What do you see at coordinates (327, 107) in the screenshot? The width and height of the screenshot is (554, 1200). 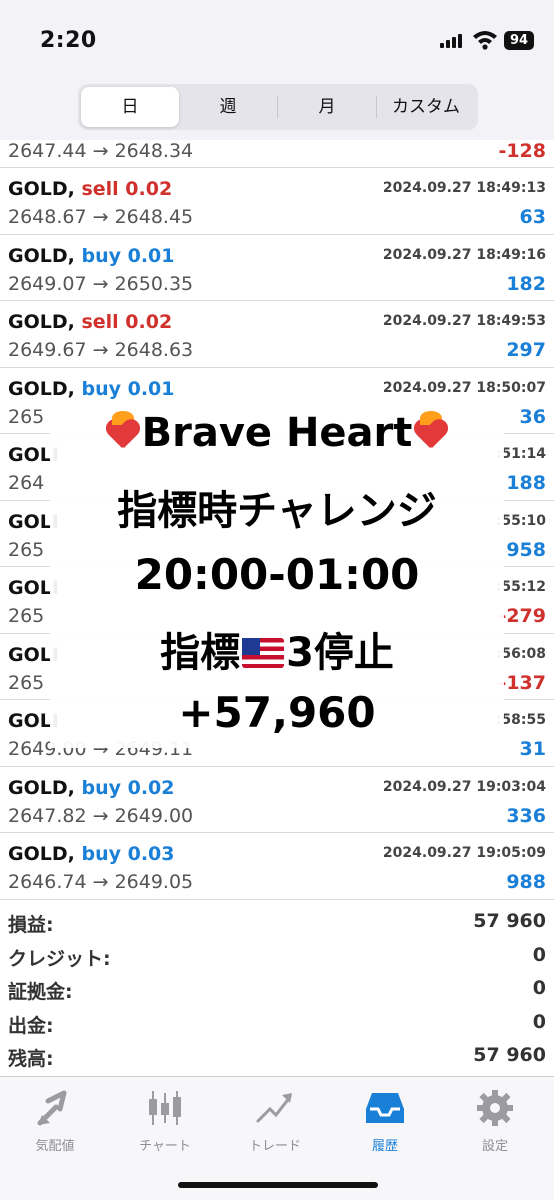 I see `period-tab-month: 月` at bounding box center [327, 107].